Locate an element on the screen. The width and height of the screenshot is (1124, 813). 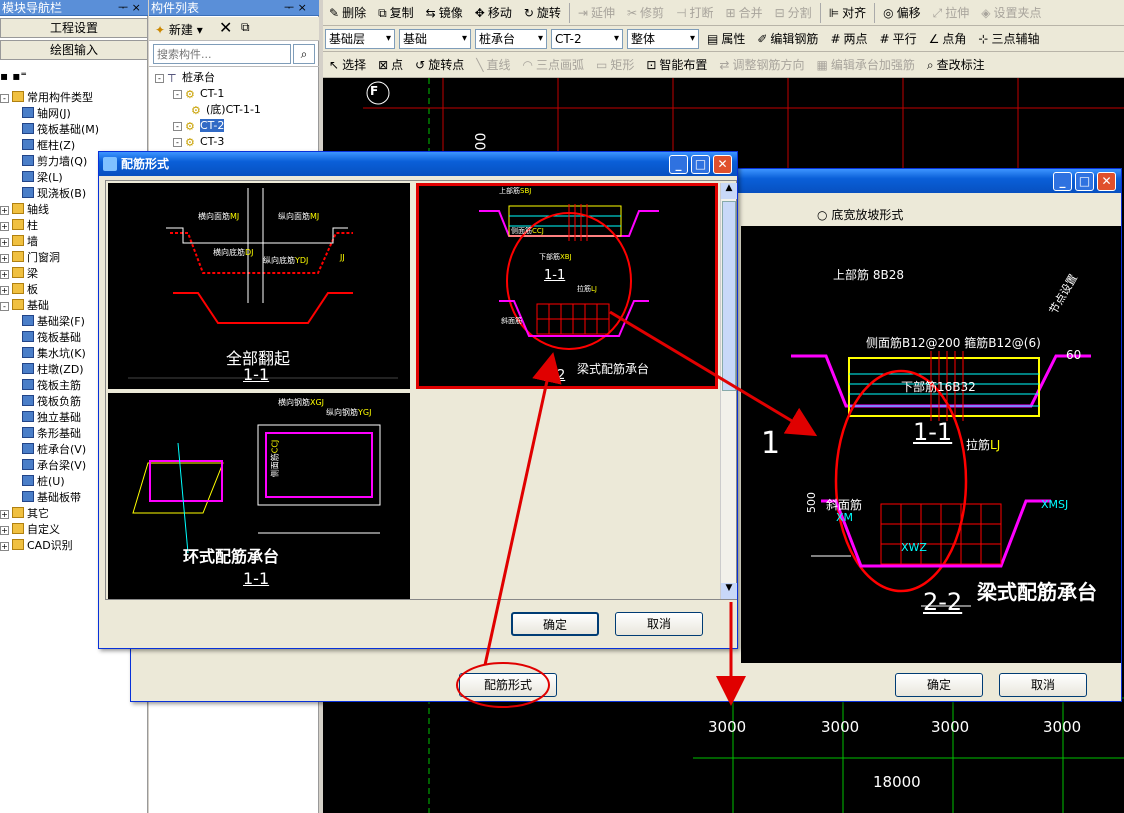
tb3-button-5: ▭ 矩形 is located at coordinates (615, 65).